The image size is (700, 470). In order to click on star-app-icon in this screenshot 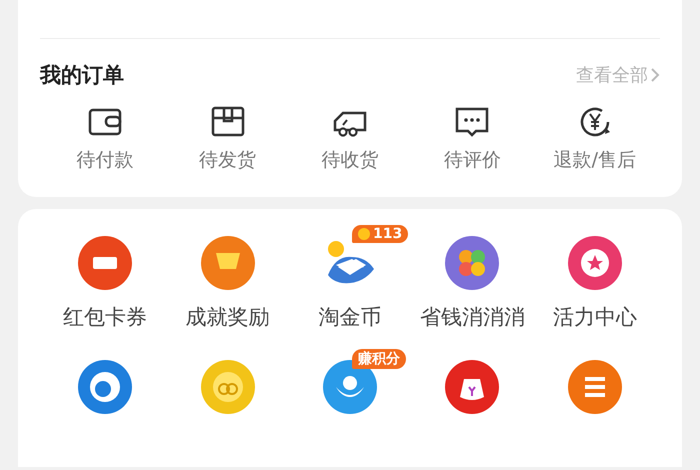, I will do `click(594, 263)`.